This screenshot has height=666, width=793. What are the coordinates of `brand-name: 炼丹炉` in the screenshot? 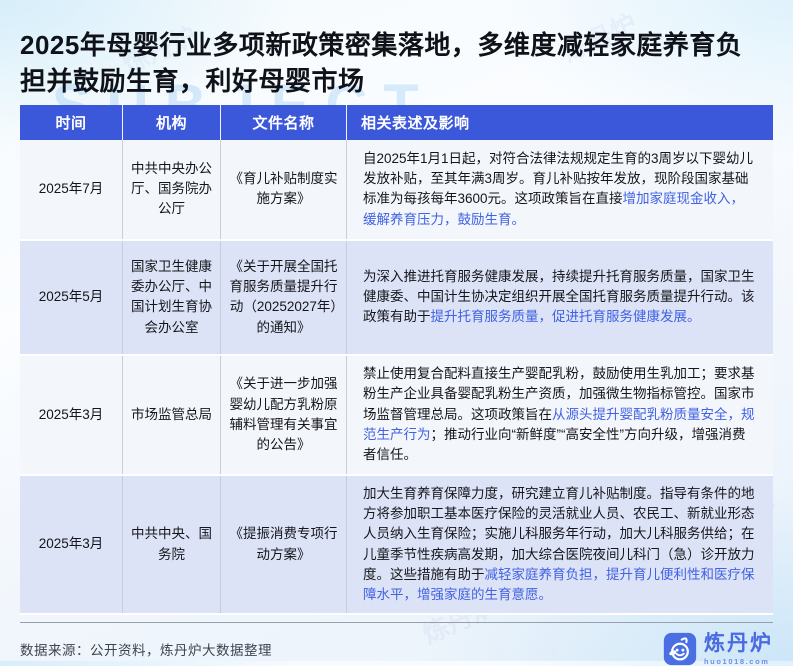 It's located at (738, 643).